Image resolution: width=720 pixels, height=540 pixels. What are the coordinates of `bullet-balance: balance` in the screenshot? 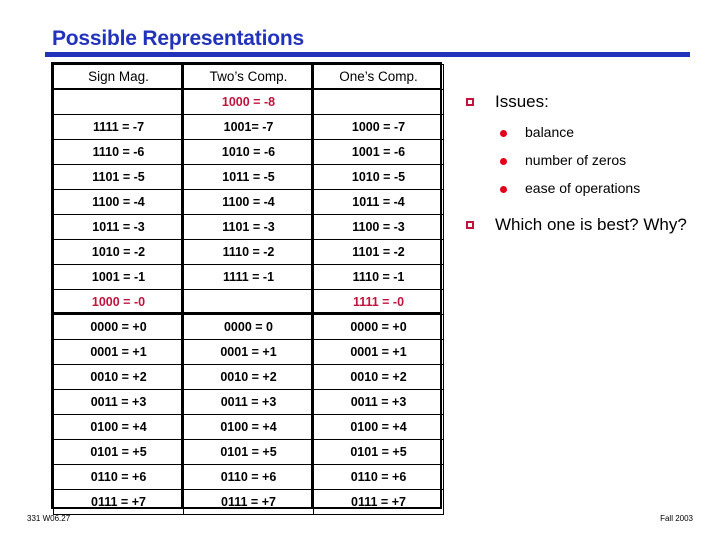 It's located at (587, 131).